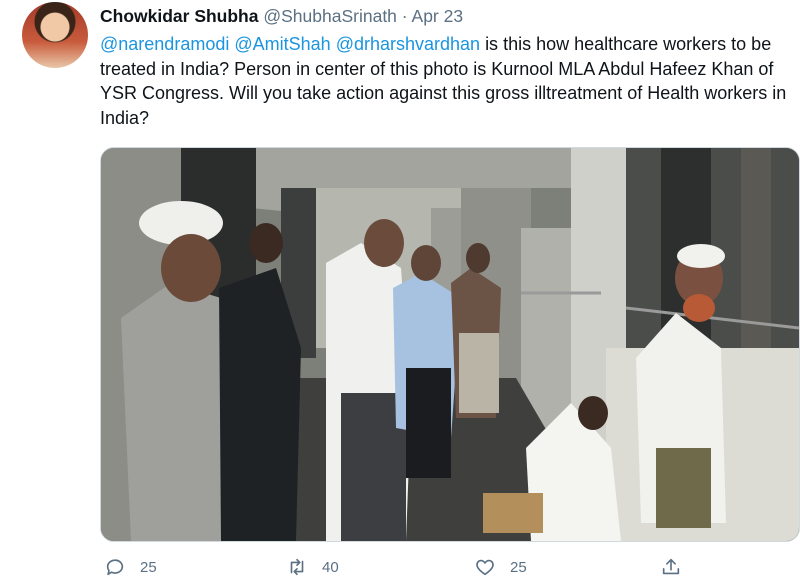 This screenshot has width=800, height=587. What do you see at coordinates (55, 35) in the screenshot?
I see `author-avatar` at bounding box center [55, 35].